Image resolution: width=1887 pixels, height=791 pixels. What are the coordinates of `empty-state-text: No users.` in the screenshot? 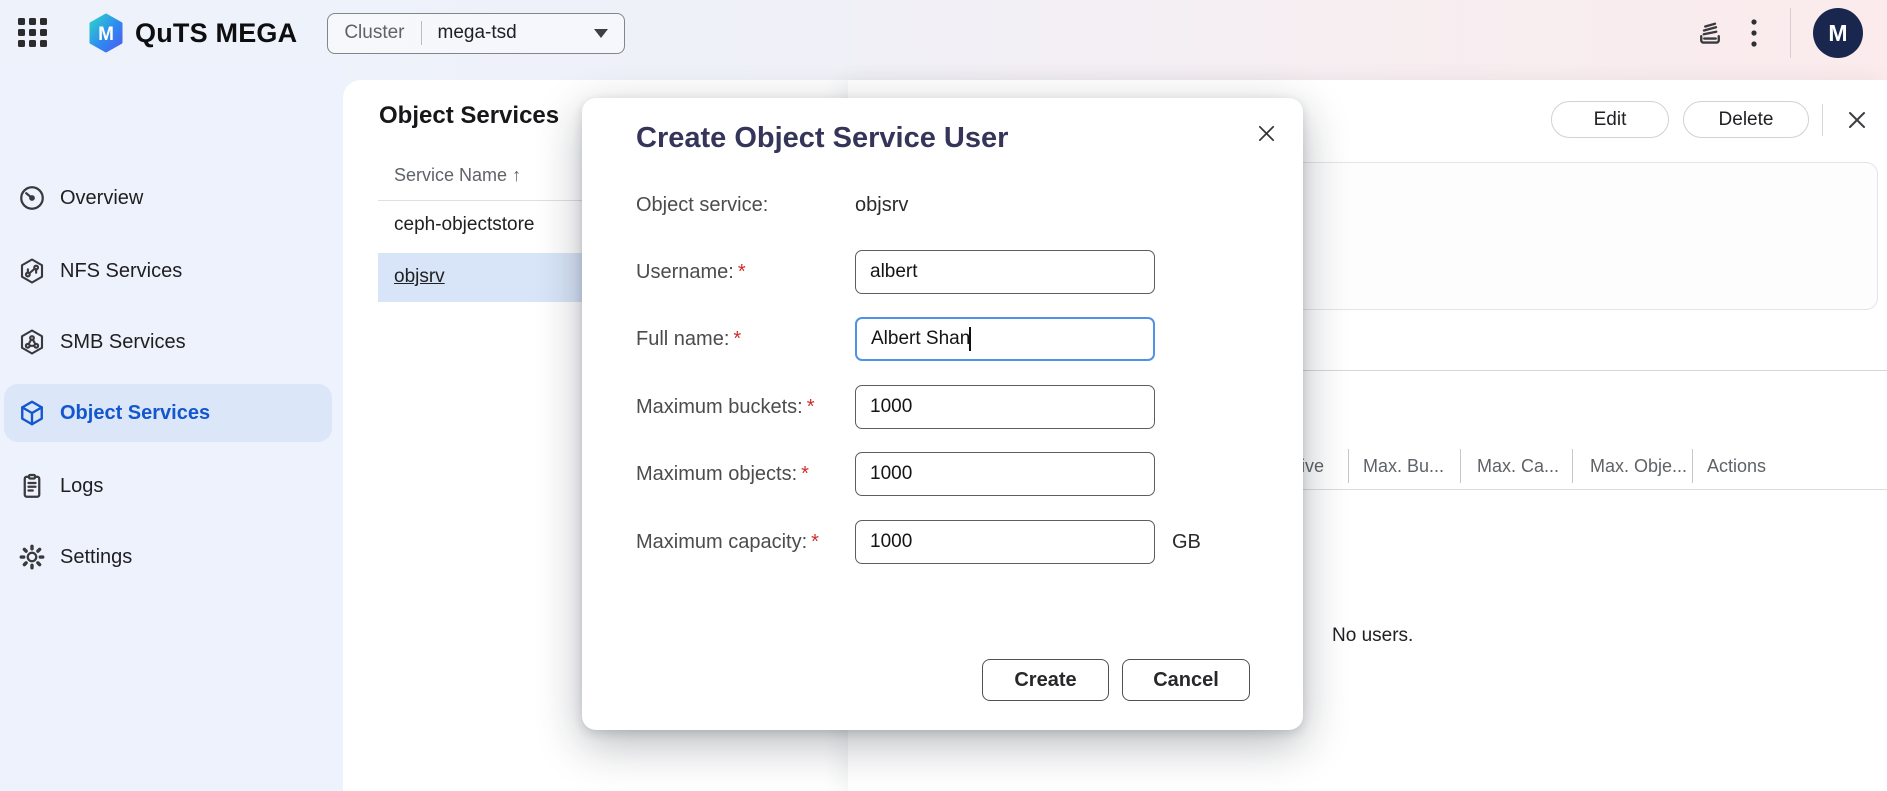 It's located at (1373, 635).